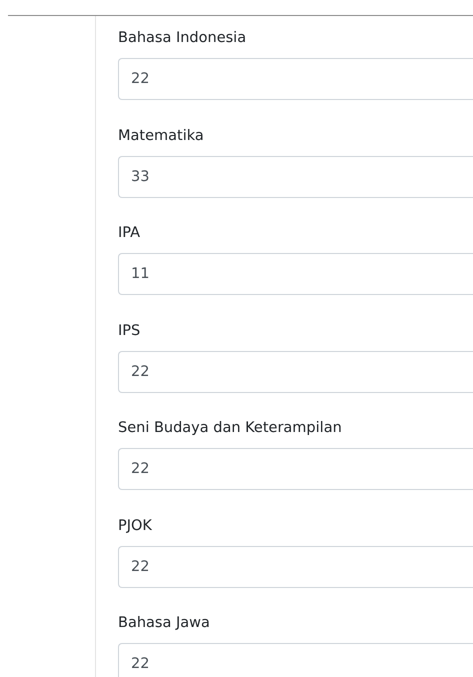 This screenshot has height=677, width=473. I want to click on field-label: Matematika, so click(161, 136).